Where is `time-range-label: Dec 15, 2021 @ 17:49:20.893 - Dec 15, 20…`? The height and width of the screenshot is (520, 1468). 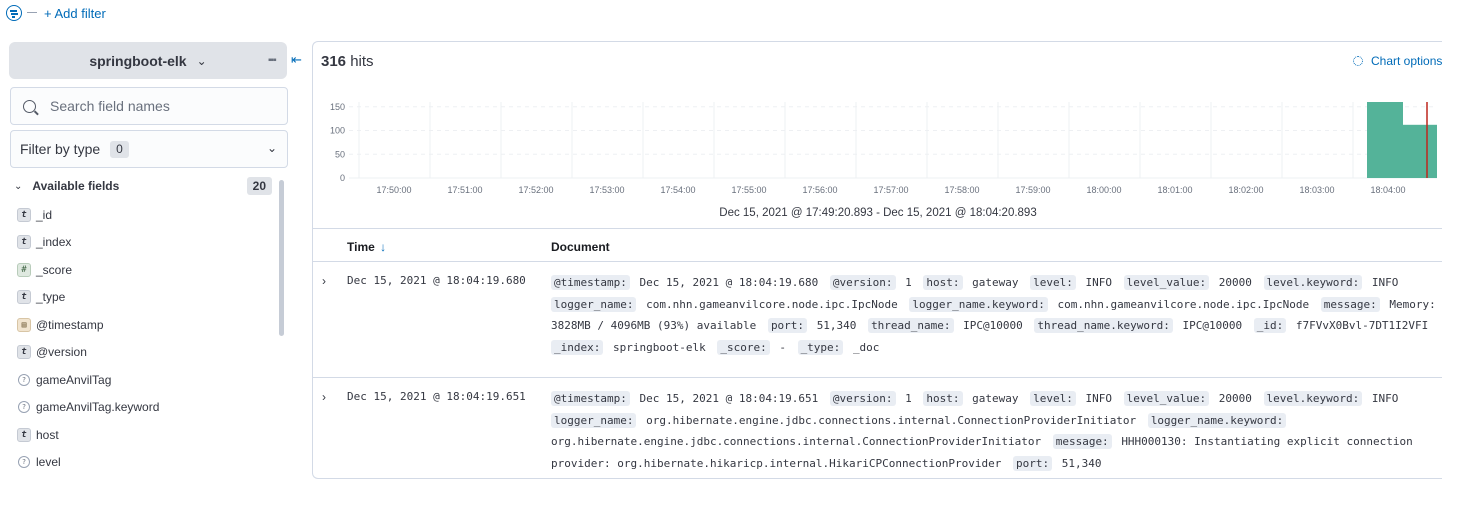
time-range-label: Dec 15, 2021 @ 17:49:20.893 - Dec 15, 20… is located at coordinates (878, 213).